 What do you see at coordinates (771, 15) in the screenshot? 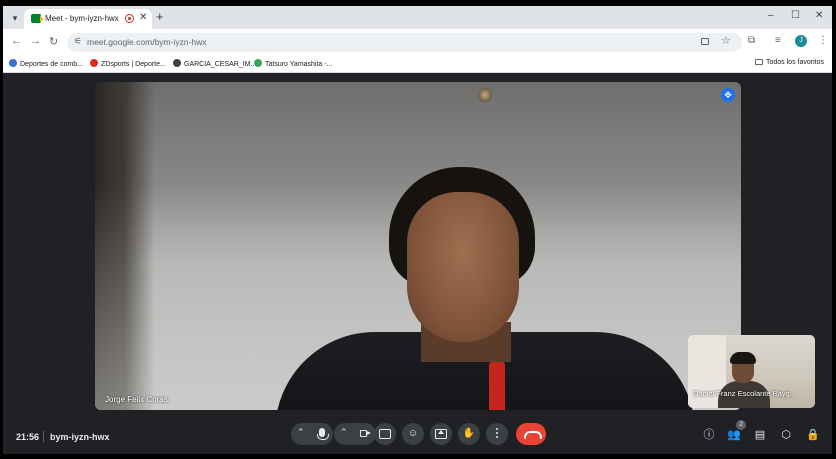
I see `minimize-button: –` at bounding box center [771, 15].